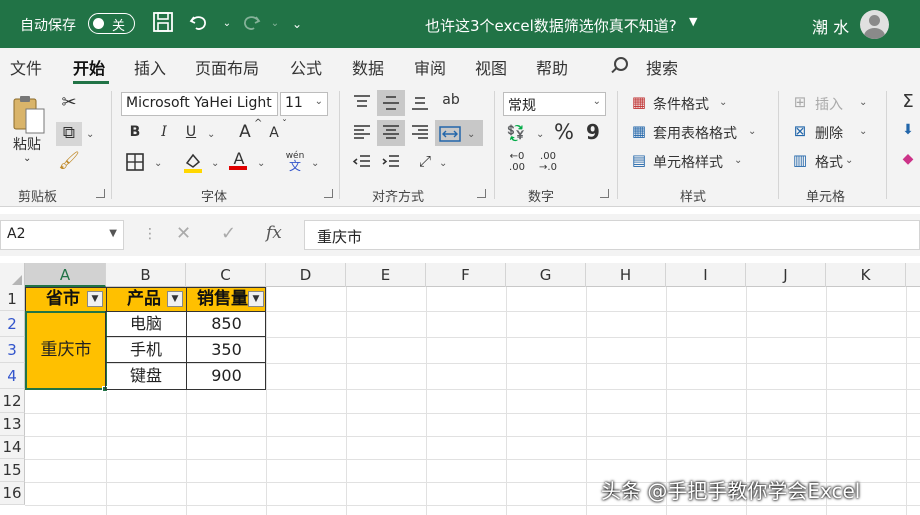 This screenshot has height=515, width=920. What do you see at coordinates (752, 131) in the screenshot?
I see `table-format-dropdown-icon: ⌄` at bounding box center [752, 131].